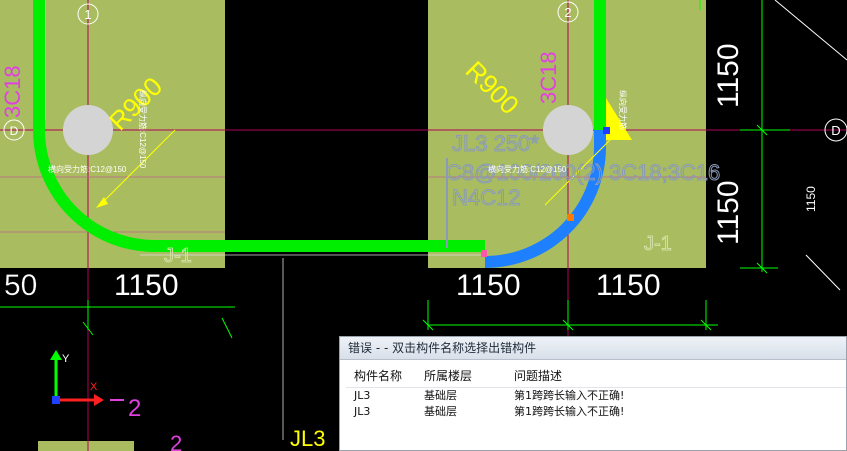 The width and height of the screenshot is (847, 451). What do you see at coordinates (570, 217) in the screenshot?
I see `grip-orange` at bounding box center [570, 217].